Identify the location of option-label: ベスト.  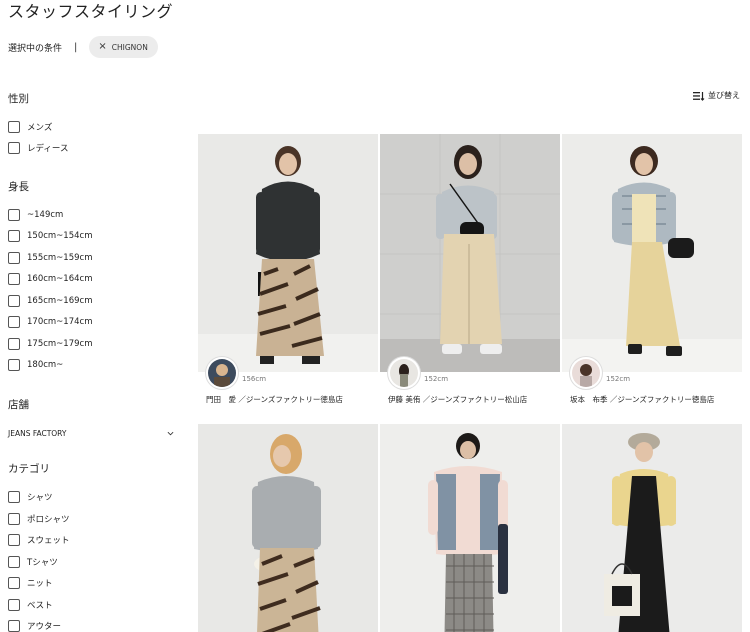
(40, 606).